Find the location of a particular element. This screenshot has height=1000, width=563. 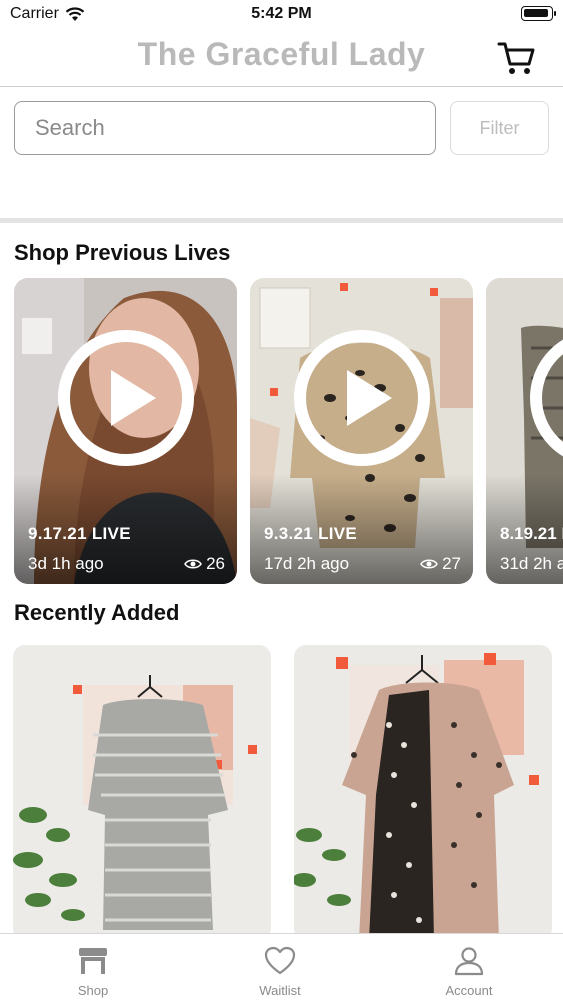

app-header: The Graceful Lady is located at coordinates (281, 58).